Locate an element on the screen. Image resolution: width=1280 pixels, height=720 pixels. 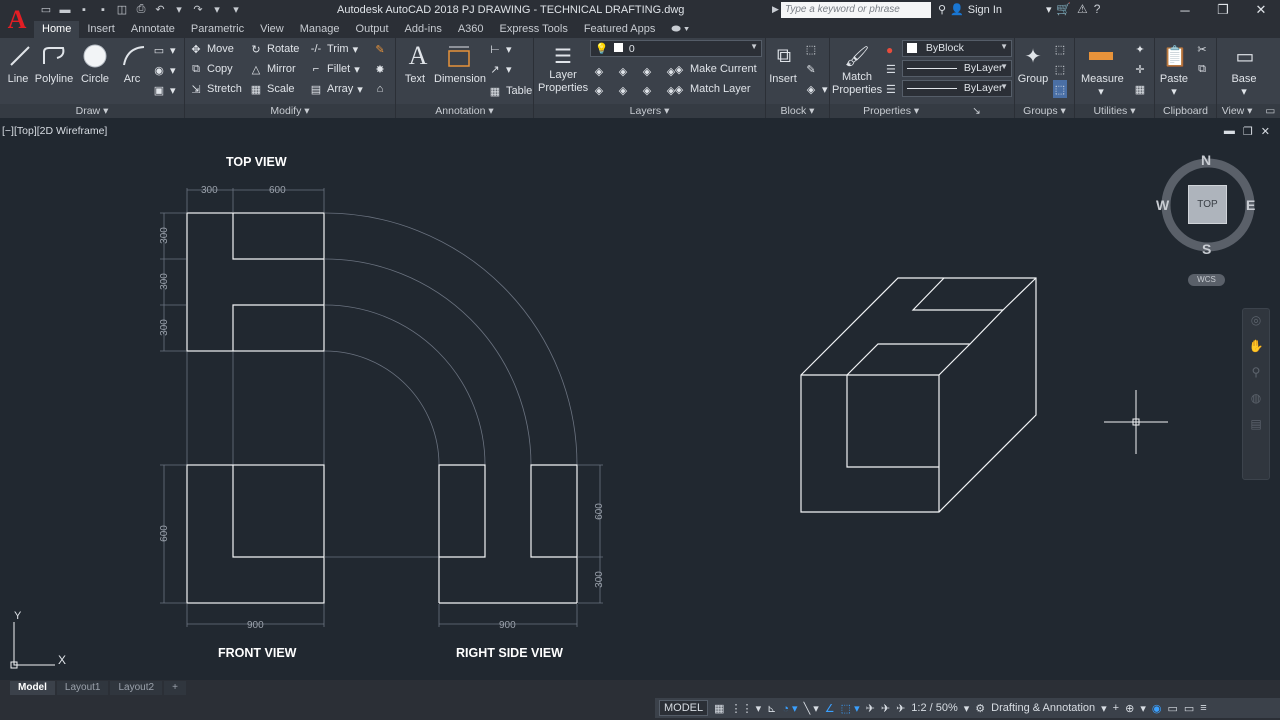
orbit-icon: ◍ is located at coordinates (1256, 402).